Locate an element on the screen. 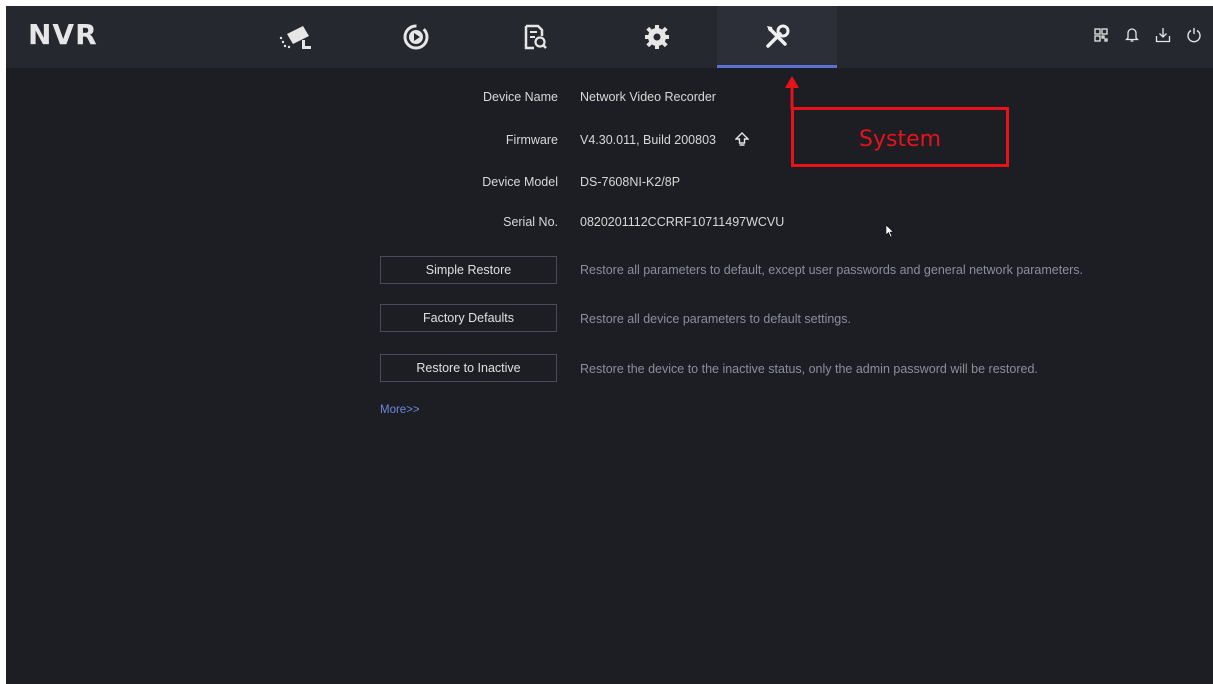 This screenshot has width=1213, height=684. more-link: More>> is located at coordinates (400, 410).